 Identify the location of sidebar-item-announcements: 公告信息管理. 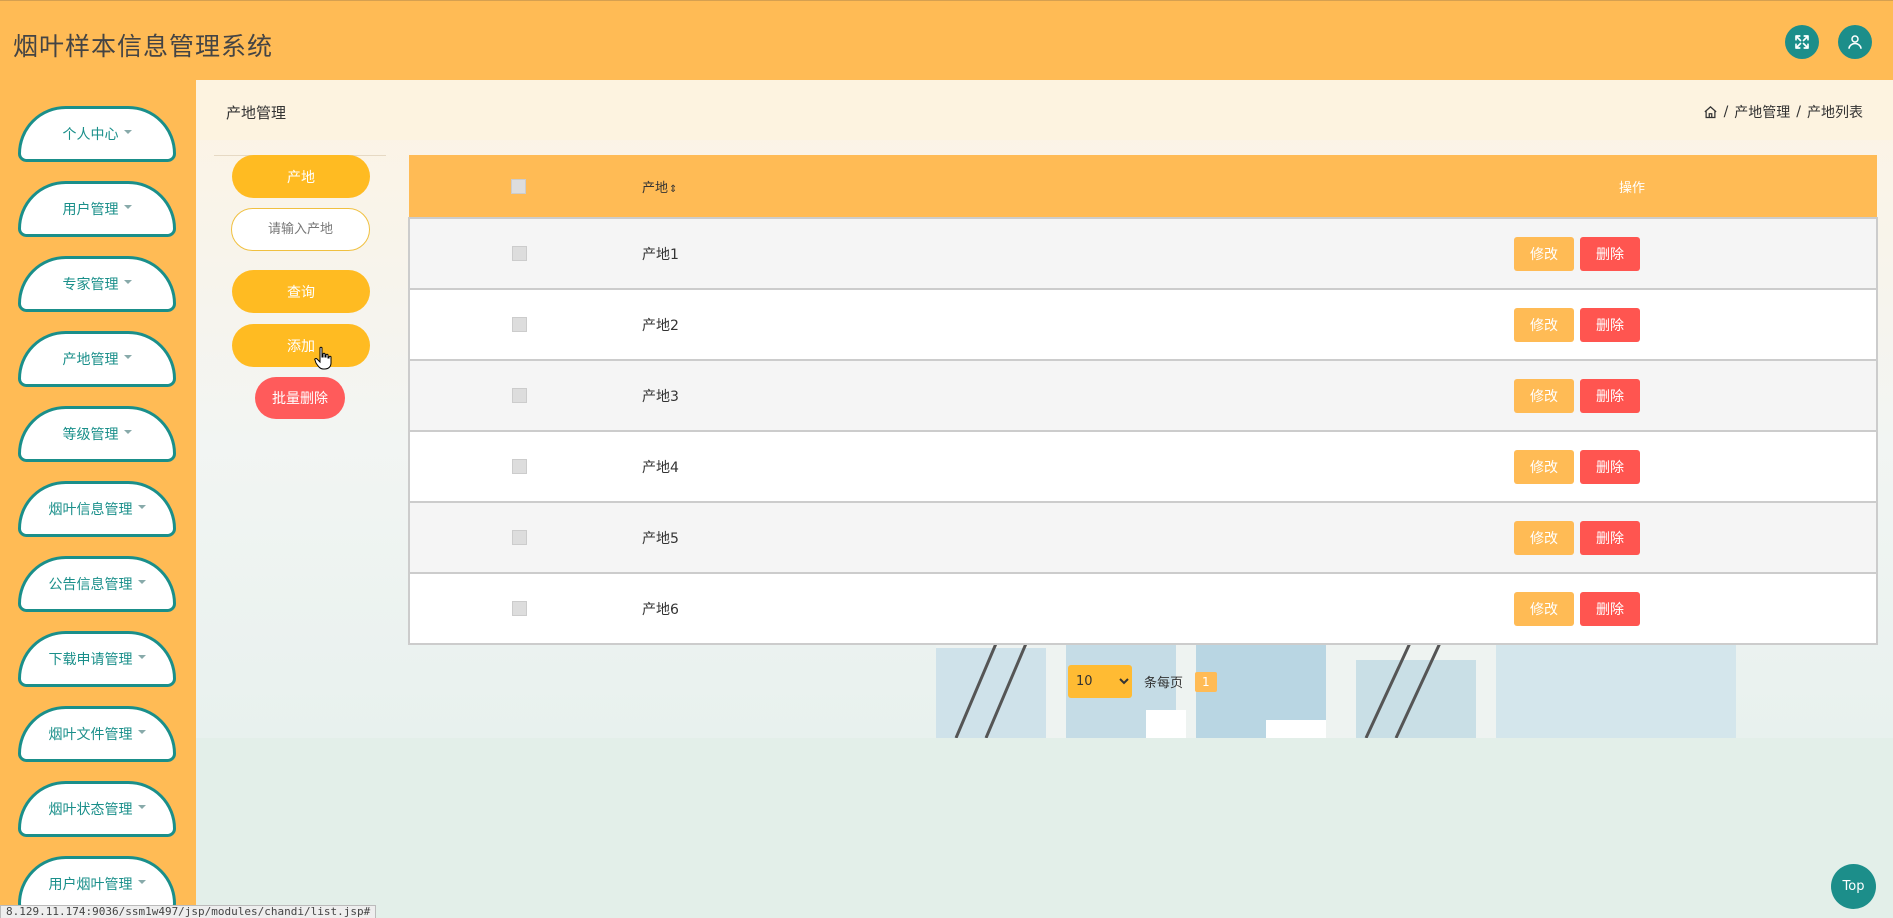
(97, 584).